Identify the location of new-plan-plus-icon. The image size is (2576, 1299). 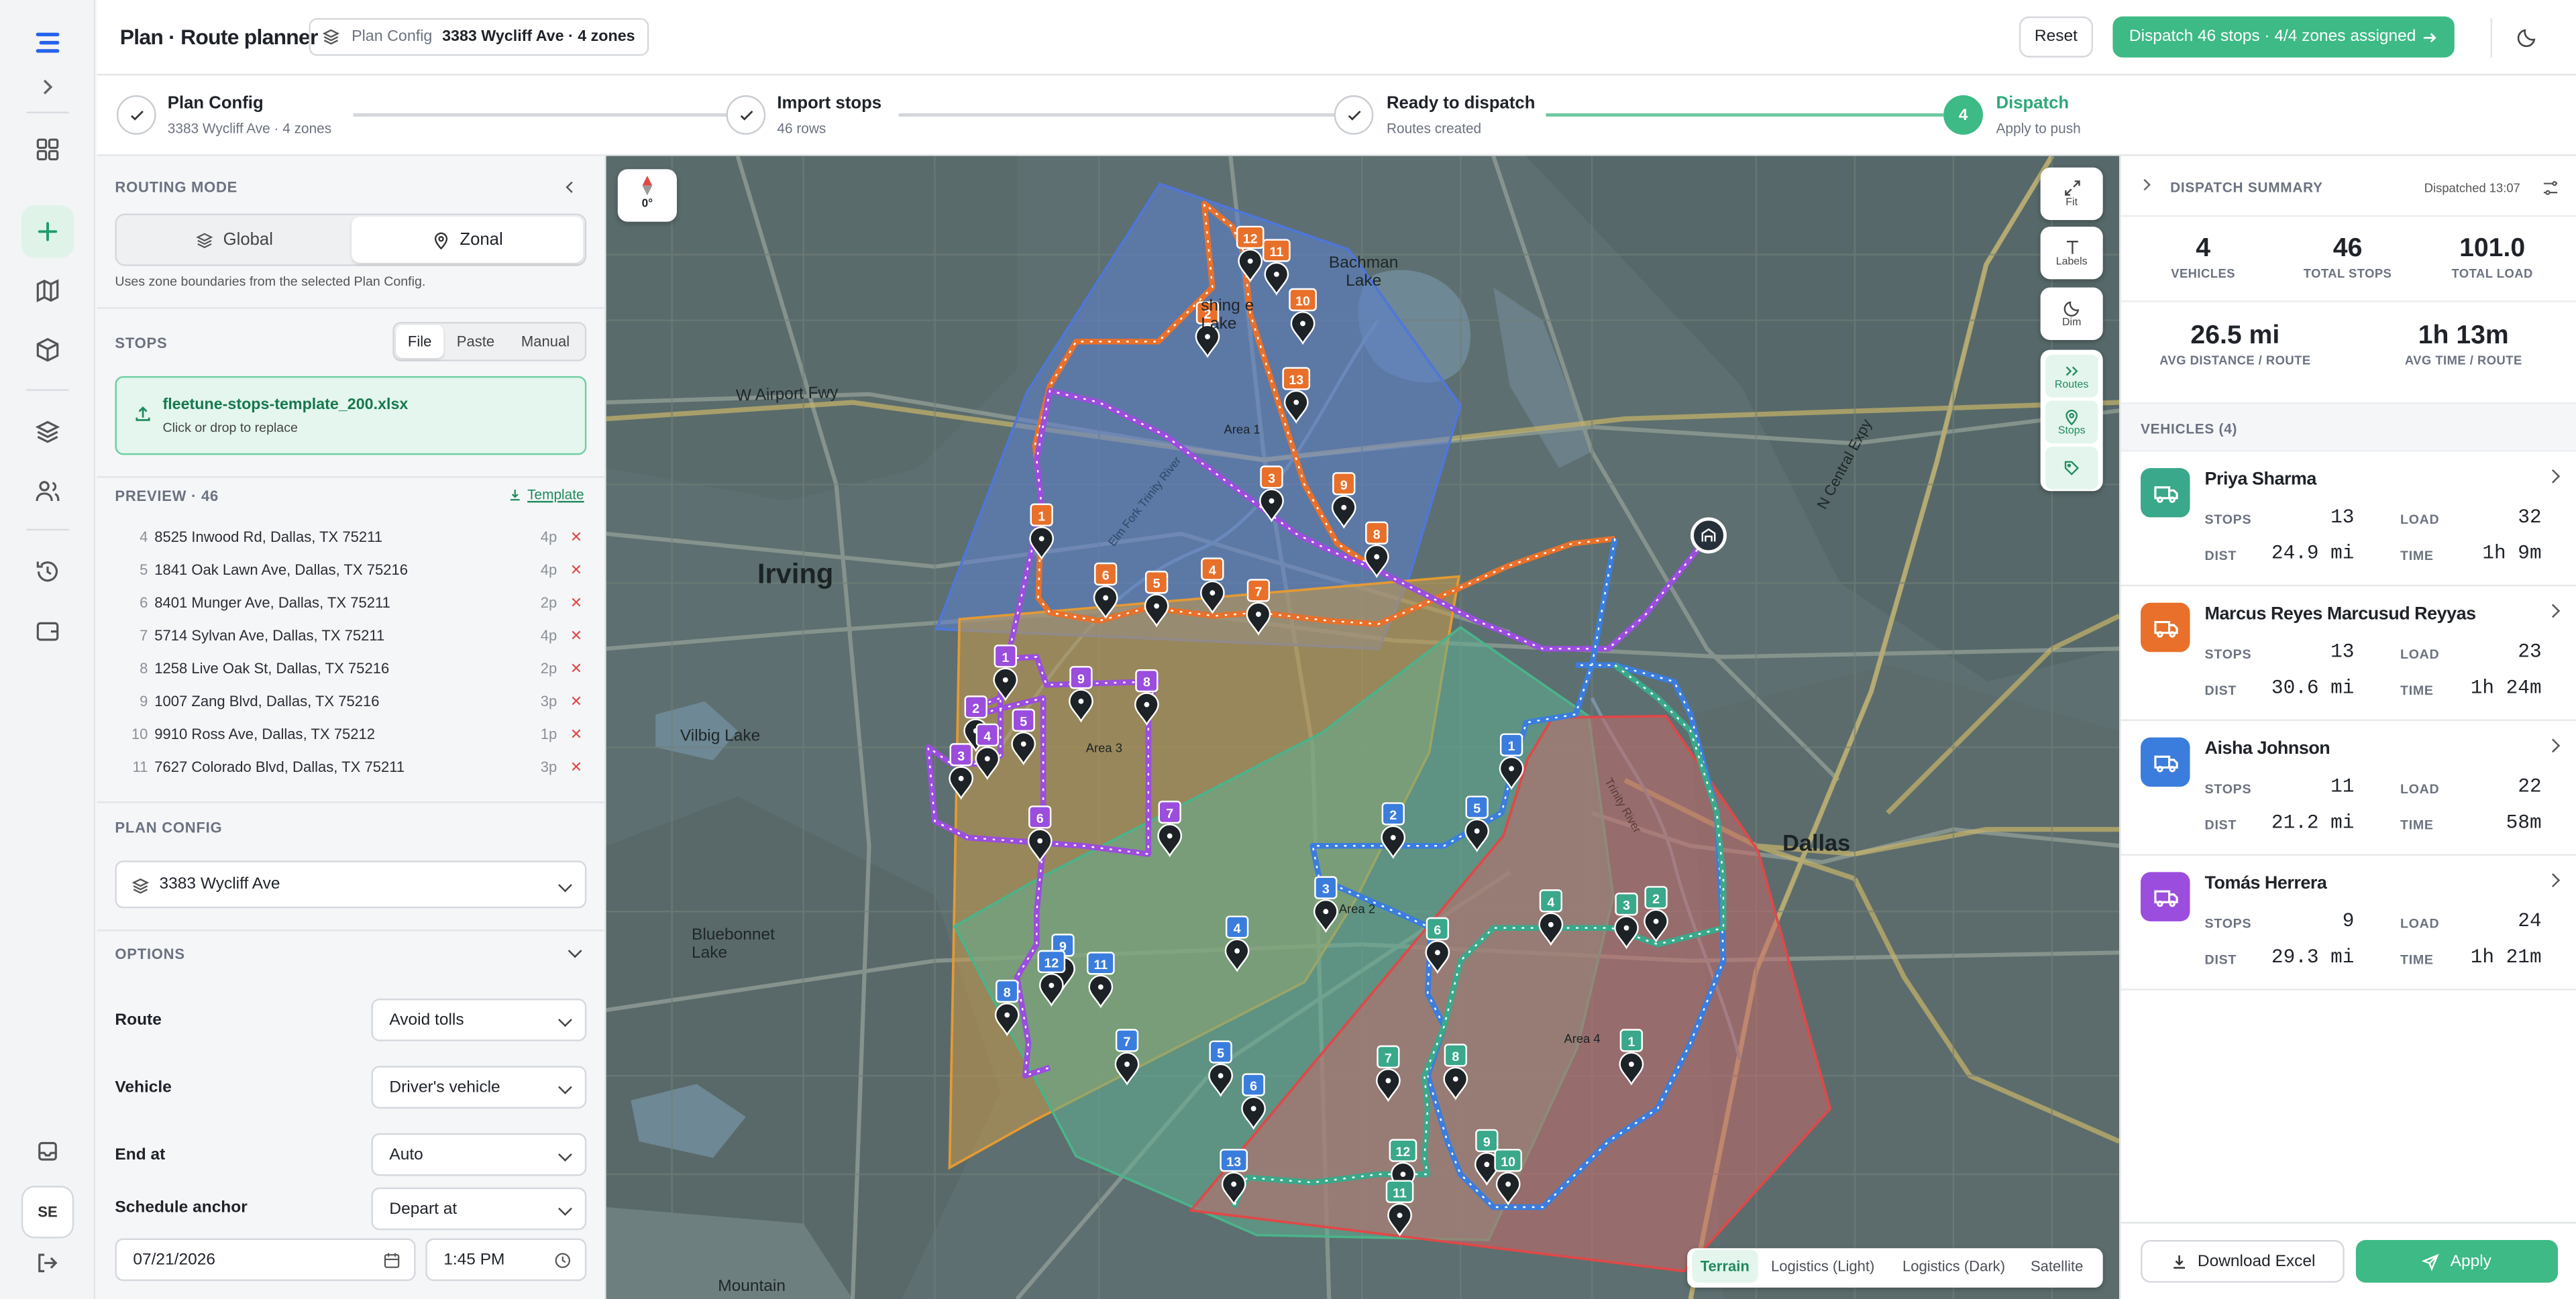
(47, 232).